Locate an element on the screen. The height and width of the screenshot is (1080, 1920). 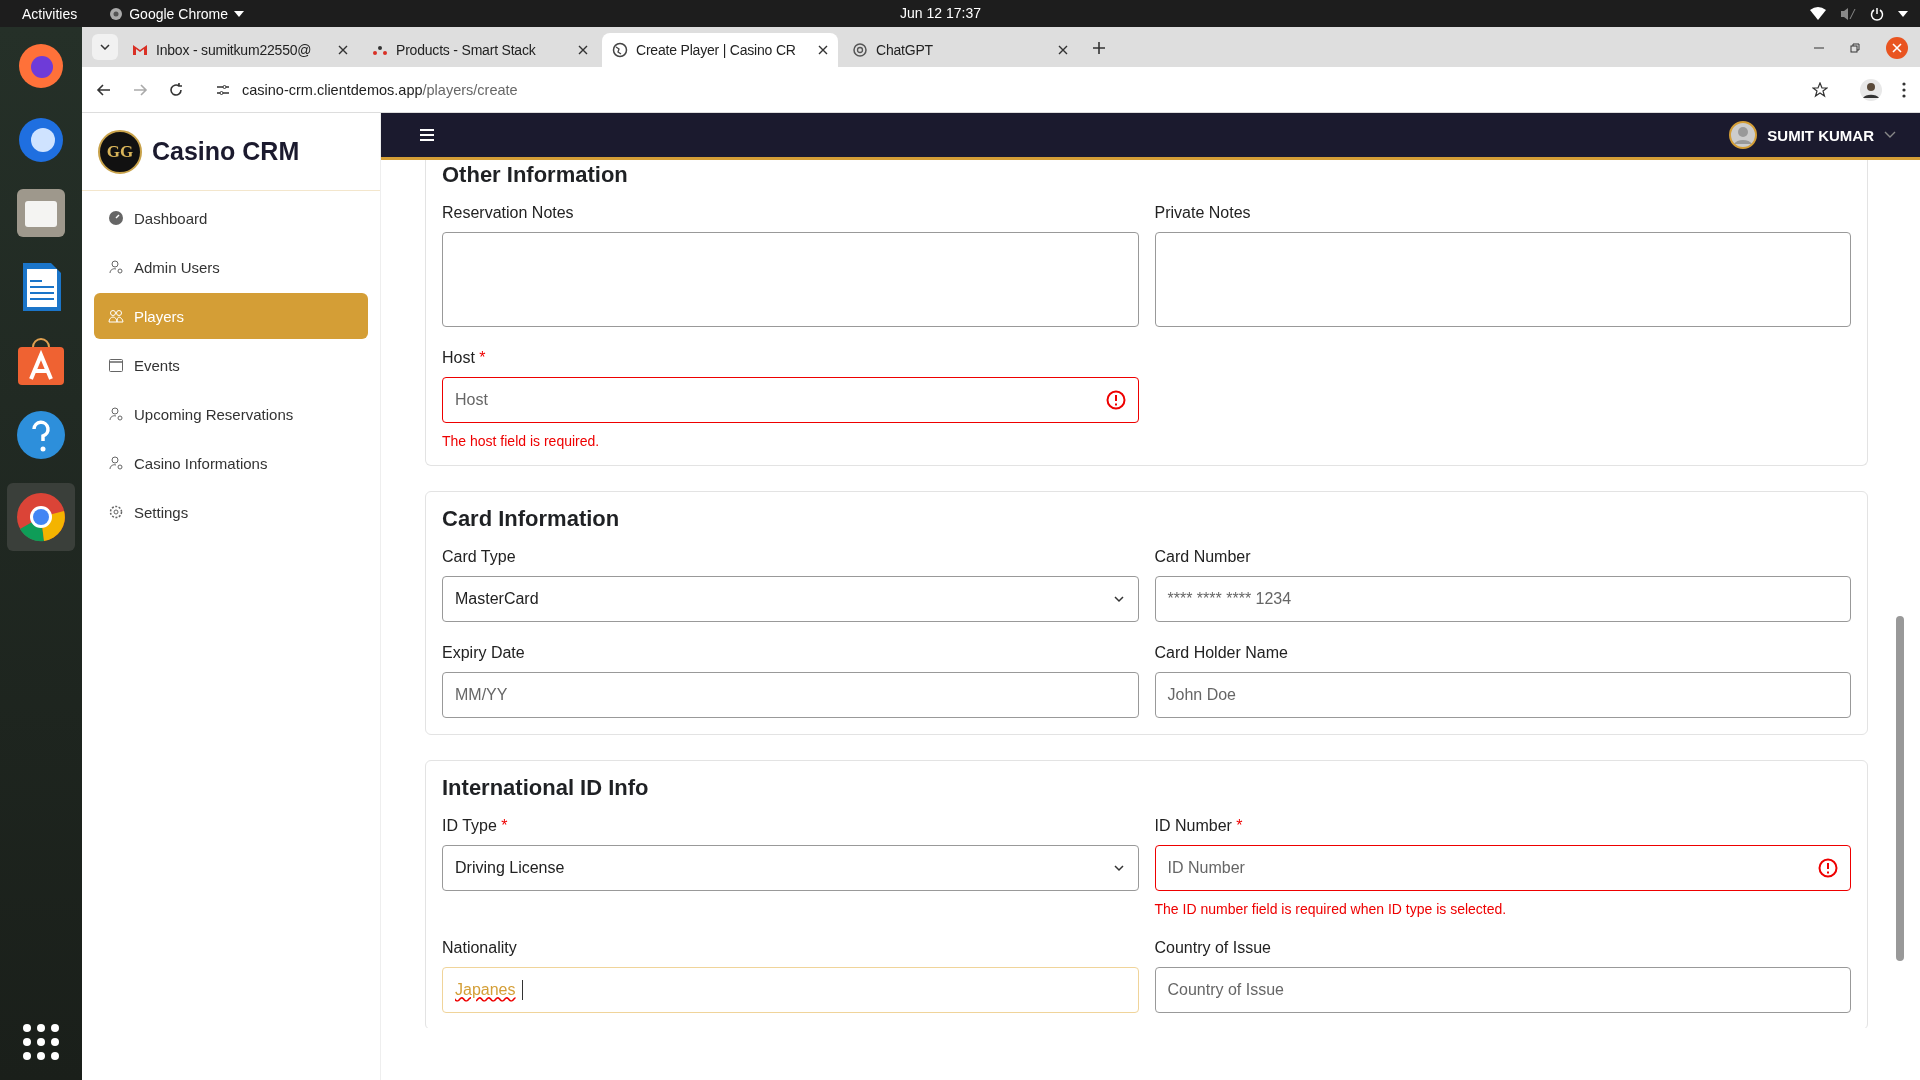
profile-avatar-icon is located at coordinates (1871, 89).